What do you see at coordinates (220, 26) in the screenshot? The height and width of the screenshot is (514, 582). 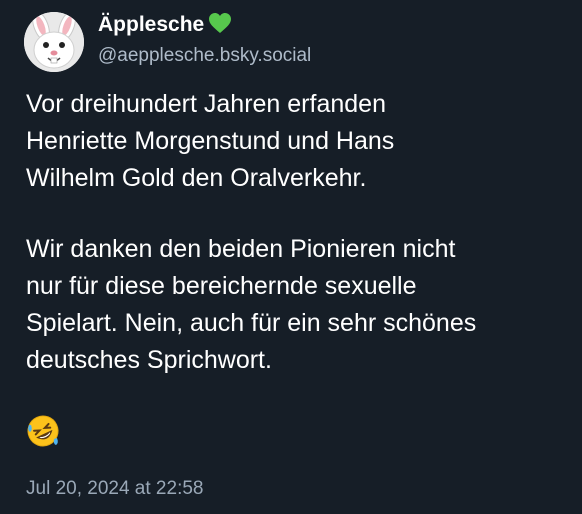 I see `green-heart-icon` at bounding box center [220, 26].